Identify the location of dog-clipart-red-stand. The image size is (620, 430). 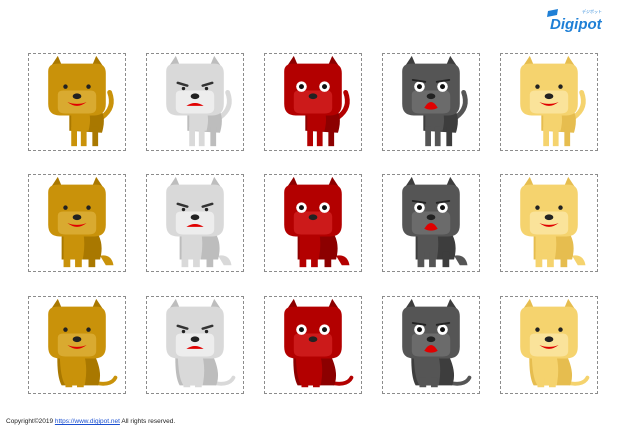
(313, 102).